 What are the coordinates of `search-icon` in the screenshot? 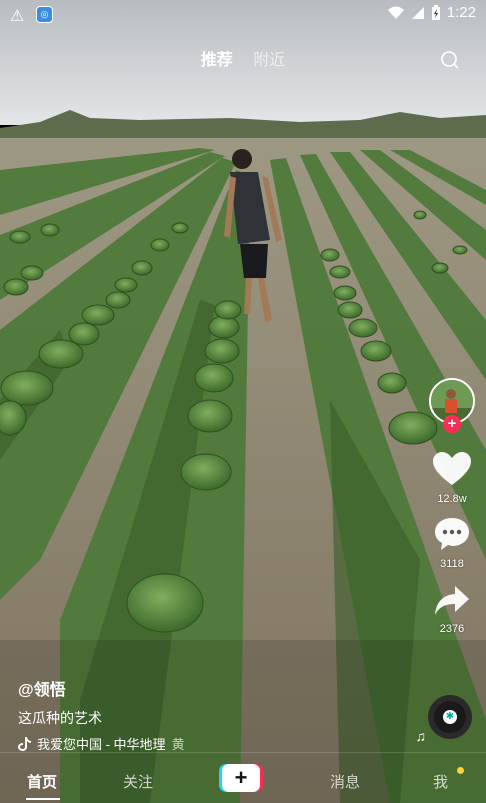 It's located at (450, 60).